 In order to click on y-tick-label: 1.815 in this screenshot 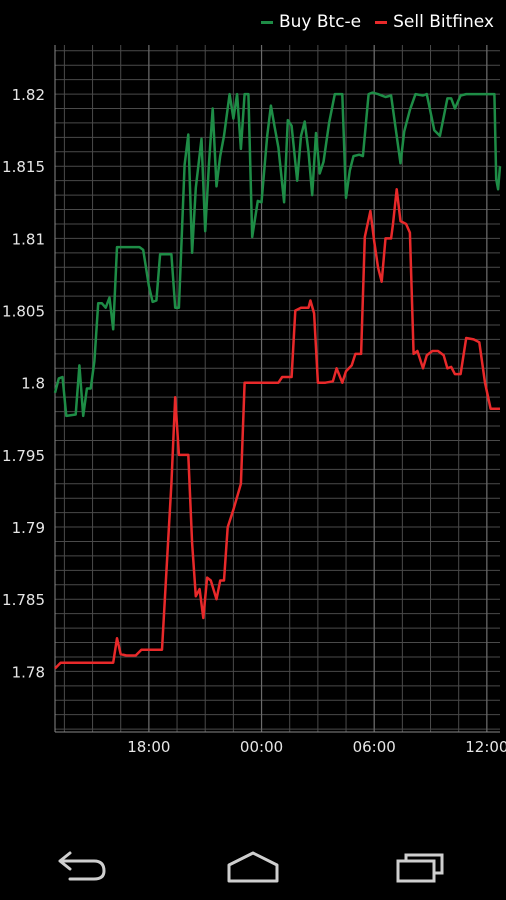, I will do `click(23, 167)`.